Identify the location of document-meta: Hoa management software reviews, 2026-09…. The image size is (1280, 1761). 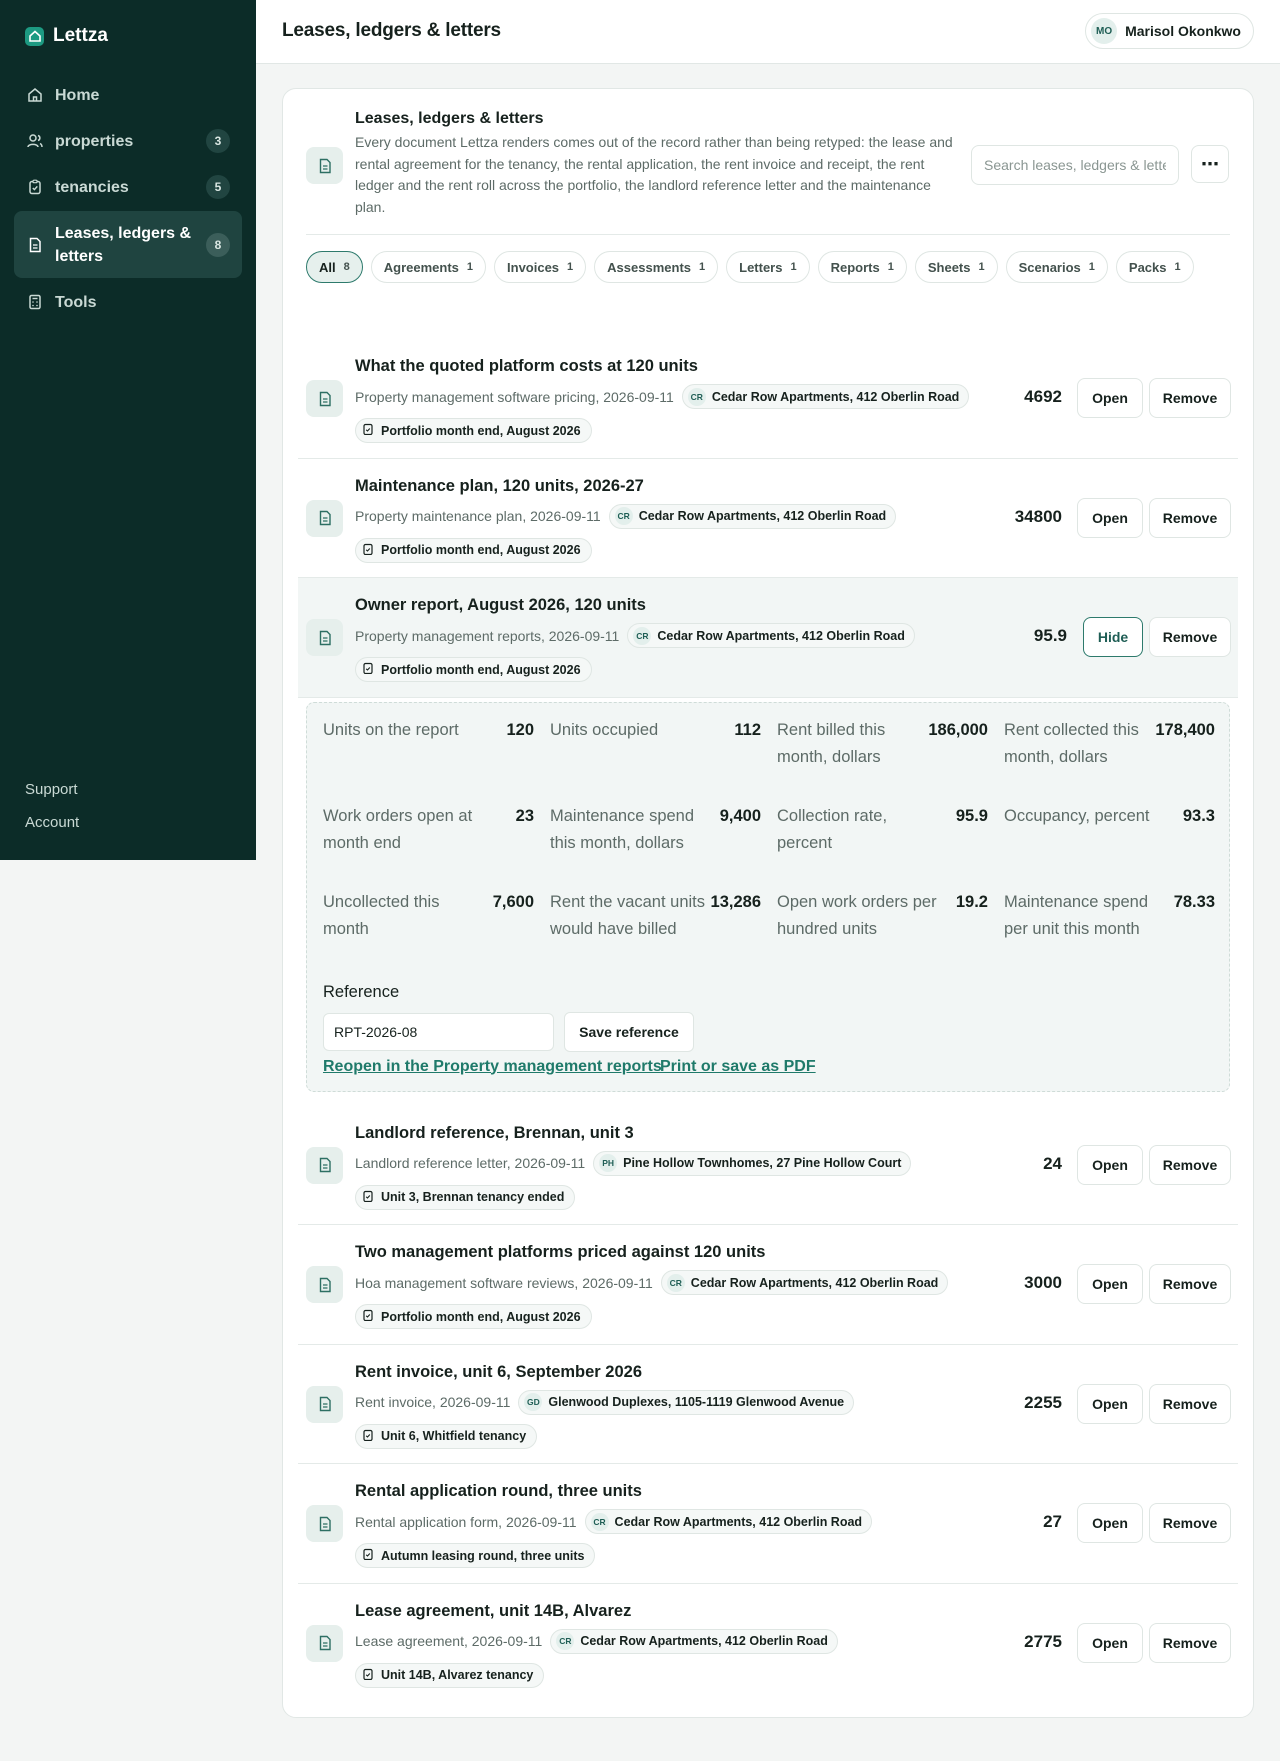
(652, 1282).